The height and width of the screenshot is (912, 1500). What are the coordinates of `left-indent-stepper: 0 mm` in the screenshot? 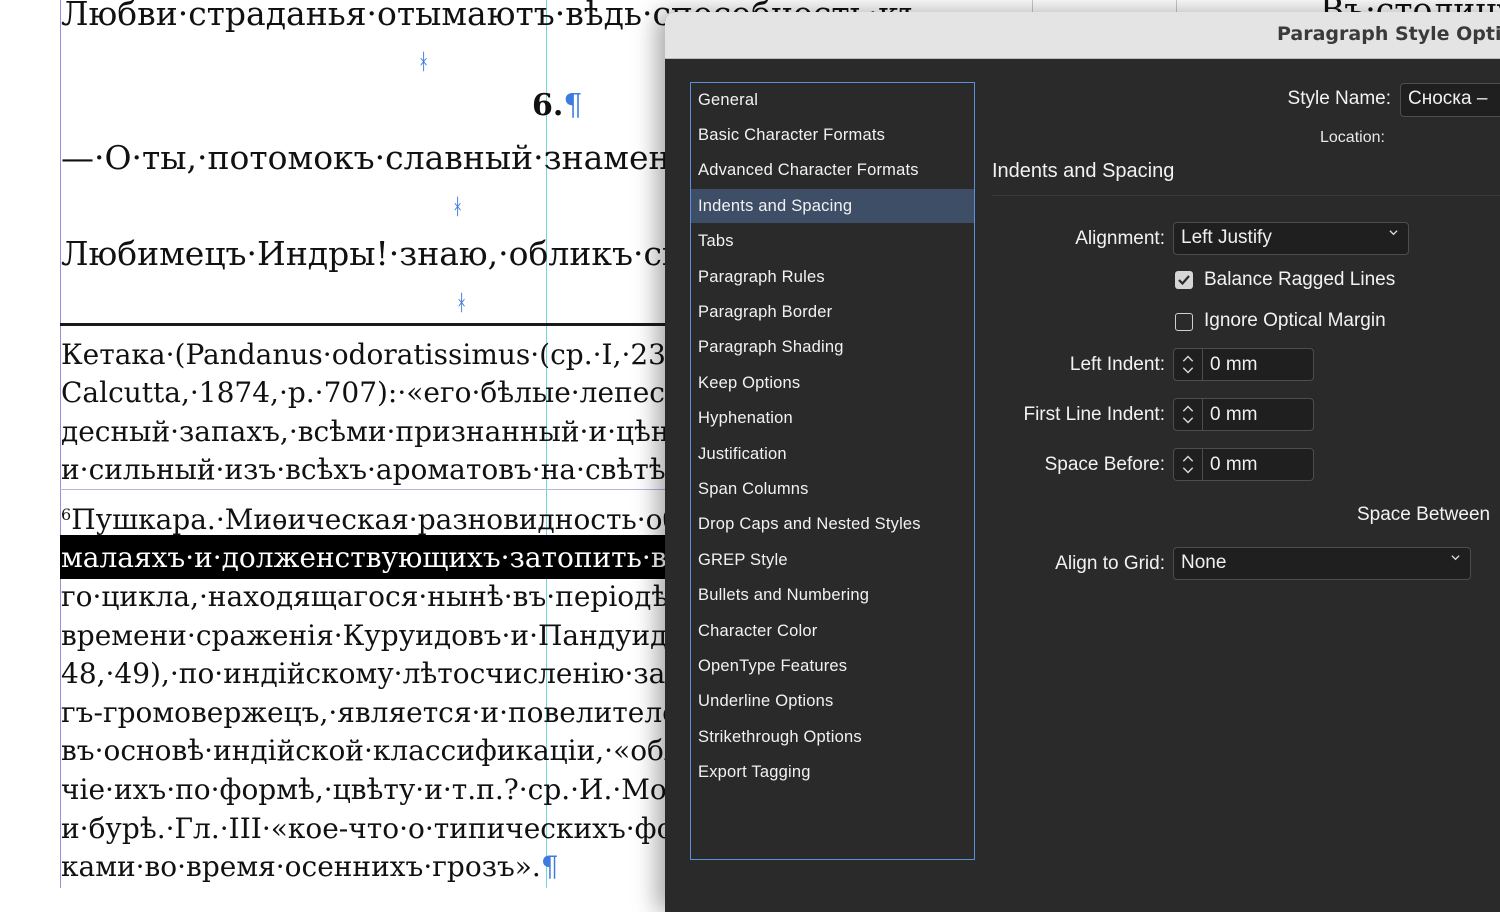 It's located at (1243, 364).